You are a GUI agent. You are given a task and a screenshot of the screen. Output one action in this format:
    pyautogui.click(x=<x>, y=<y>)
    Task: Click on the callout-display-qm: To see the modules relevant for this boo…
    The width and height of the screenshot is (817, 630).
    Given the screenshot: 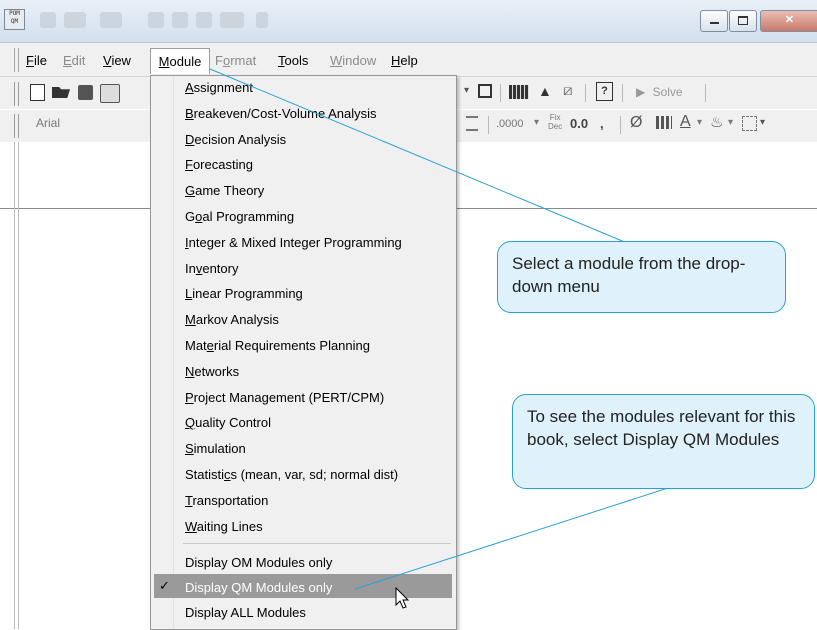 What is the action you would take?
    pyautogui.click(x=663, y=441)
    